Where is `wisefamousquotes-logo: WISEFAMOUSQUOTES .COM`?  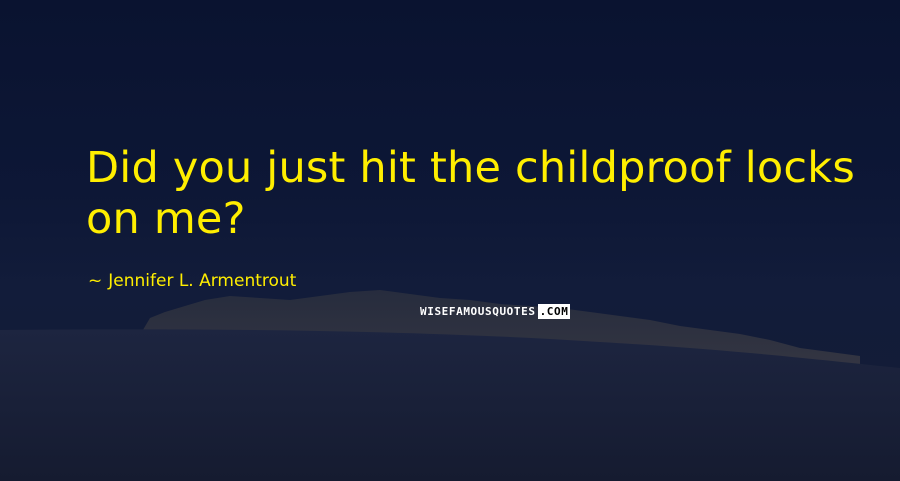 wisefamousquotes-logo: WISEFAMOUSQUOTES .COM is located at coordinates (495, 311).